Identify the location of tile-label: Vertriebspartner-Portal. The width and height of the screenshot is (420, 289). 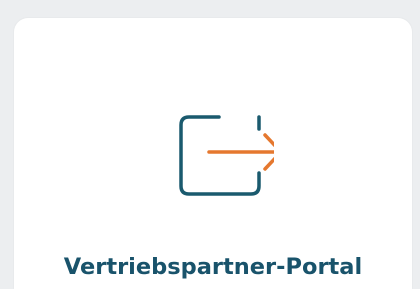
(213, 267).